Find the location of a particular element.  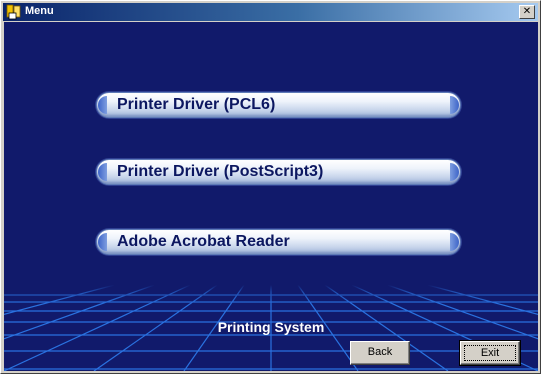

exit-button: Exit is located at coordinates (490, 353).